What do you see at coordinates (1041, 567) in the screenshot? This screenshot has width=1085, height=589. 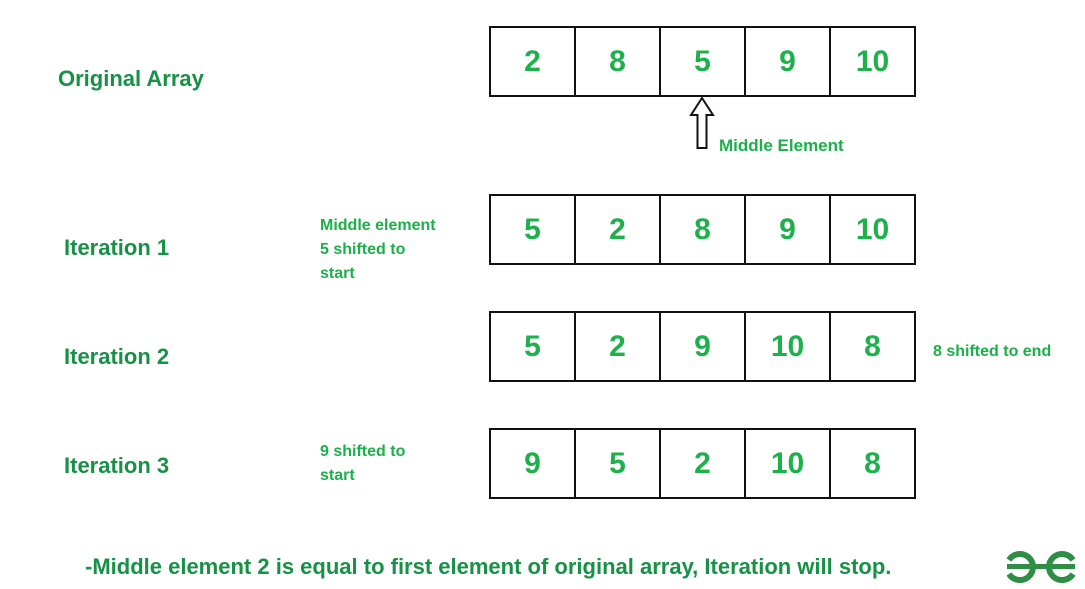 I see `geeksforgeeks-logo-icon` at bounding box center [1041, 567].